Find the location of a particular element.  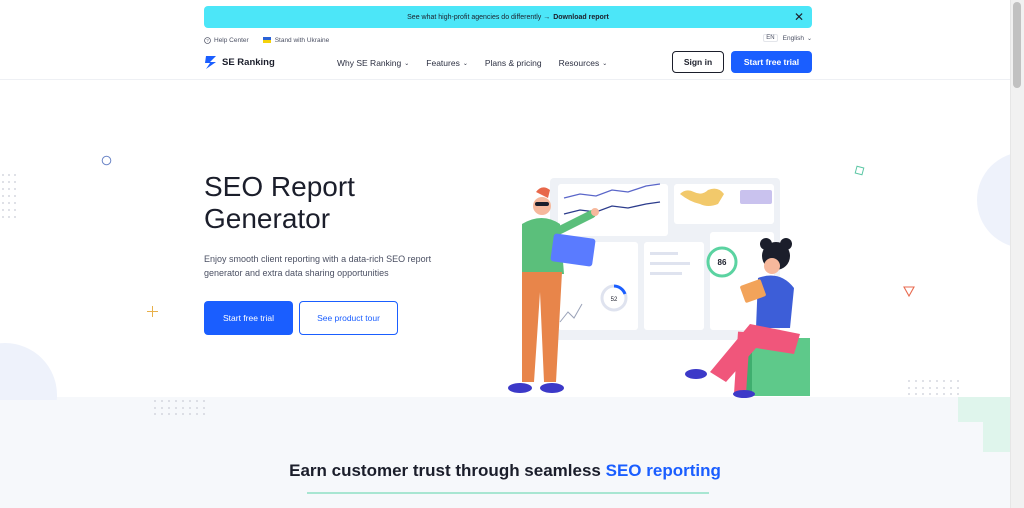

logo: SE Ranking is located at coordinates (239, 62).